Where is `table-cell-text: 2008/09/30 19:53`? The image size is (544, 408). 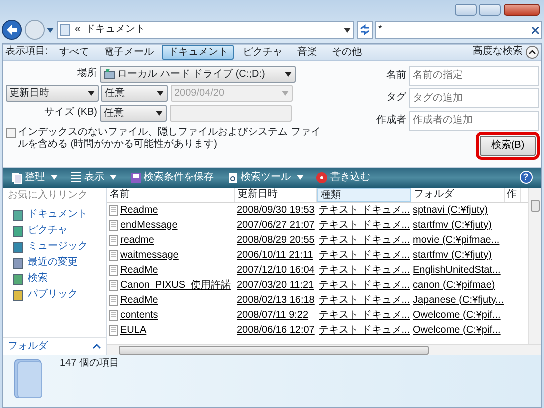 table-cell-text: 2008/09/30 19:53 is located at coordinates (276, 211).